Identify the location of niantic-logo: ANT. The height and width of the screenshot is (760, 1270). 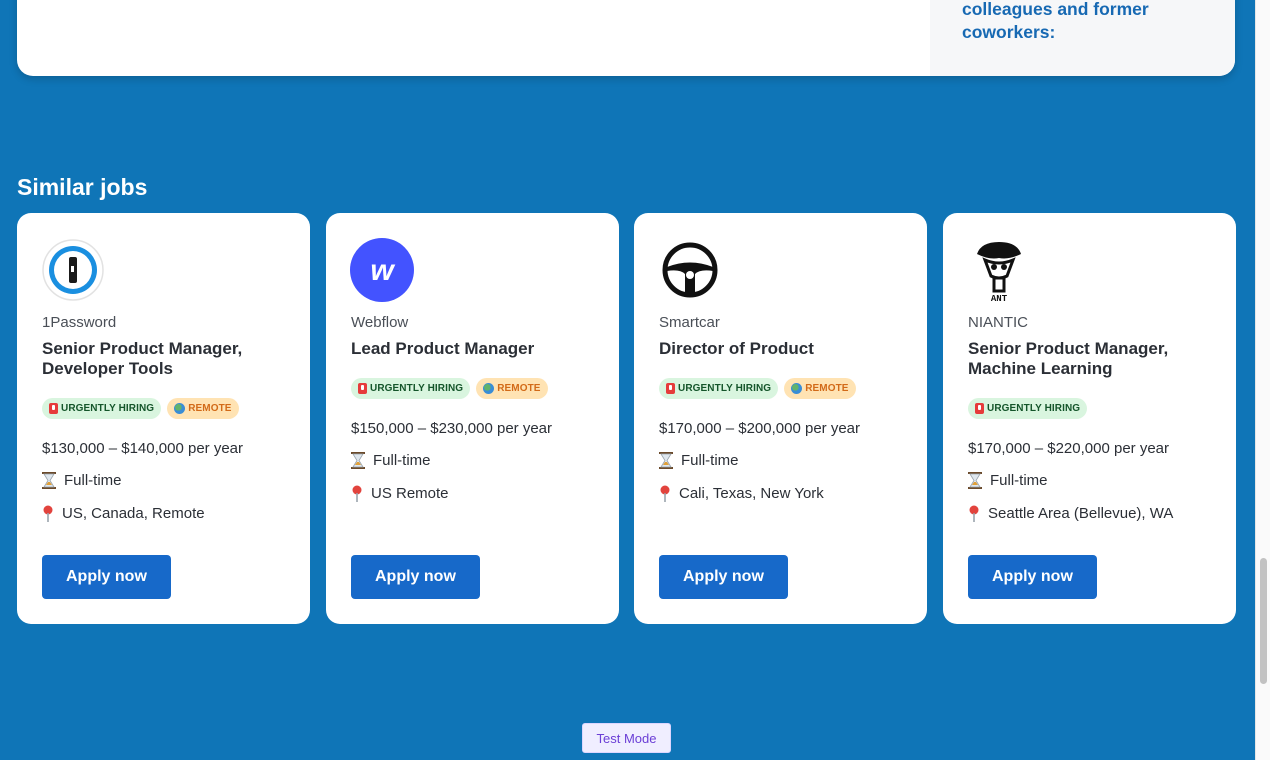
(999, 271).